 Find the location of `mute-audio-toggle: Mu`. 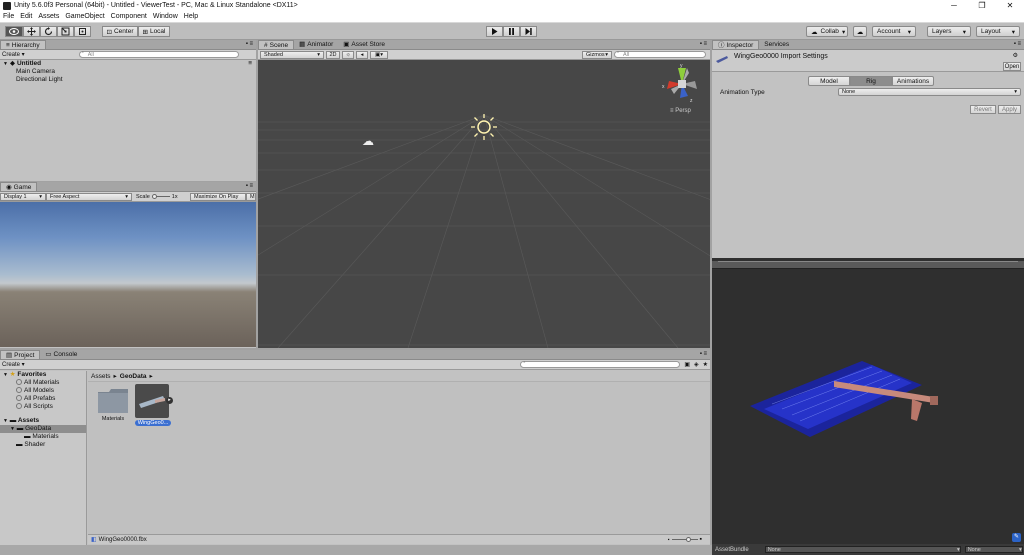

mute-audio-toggle: Mu is located at coordinates (251, 196).